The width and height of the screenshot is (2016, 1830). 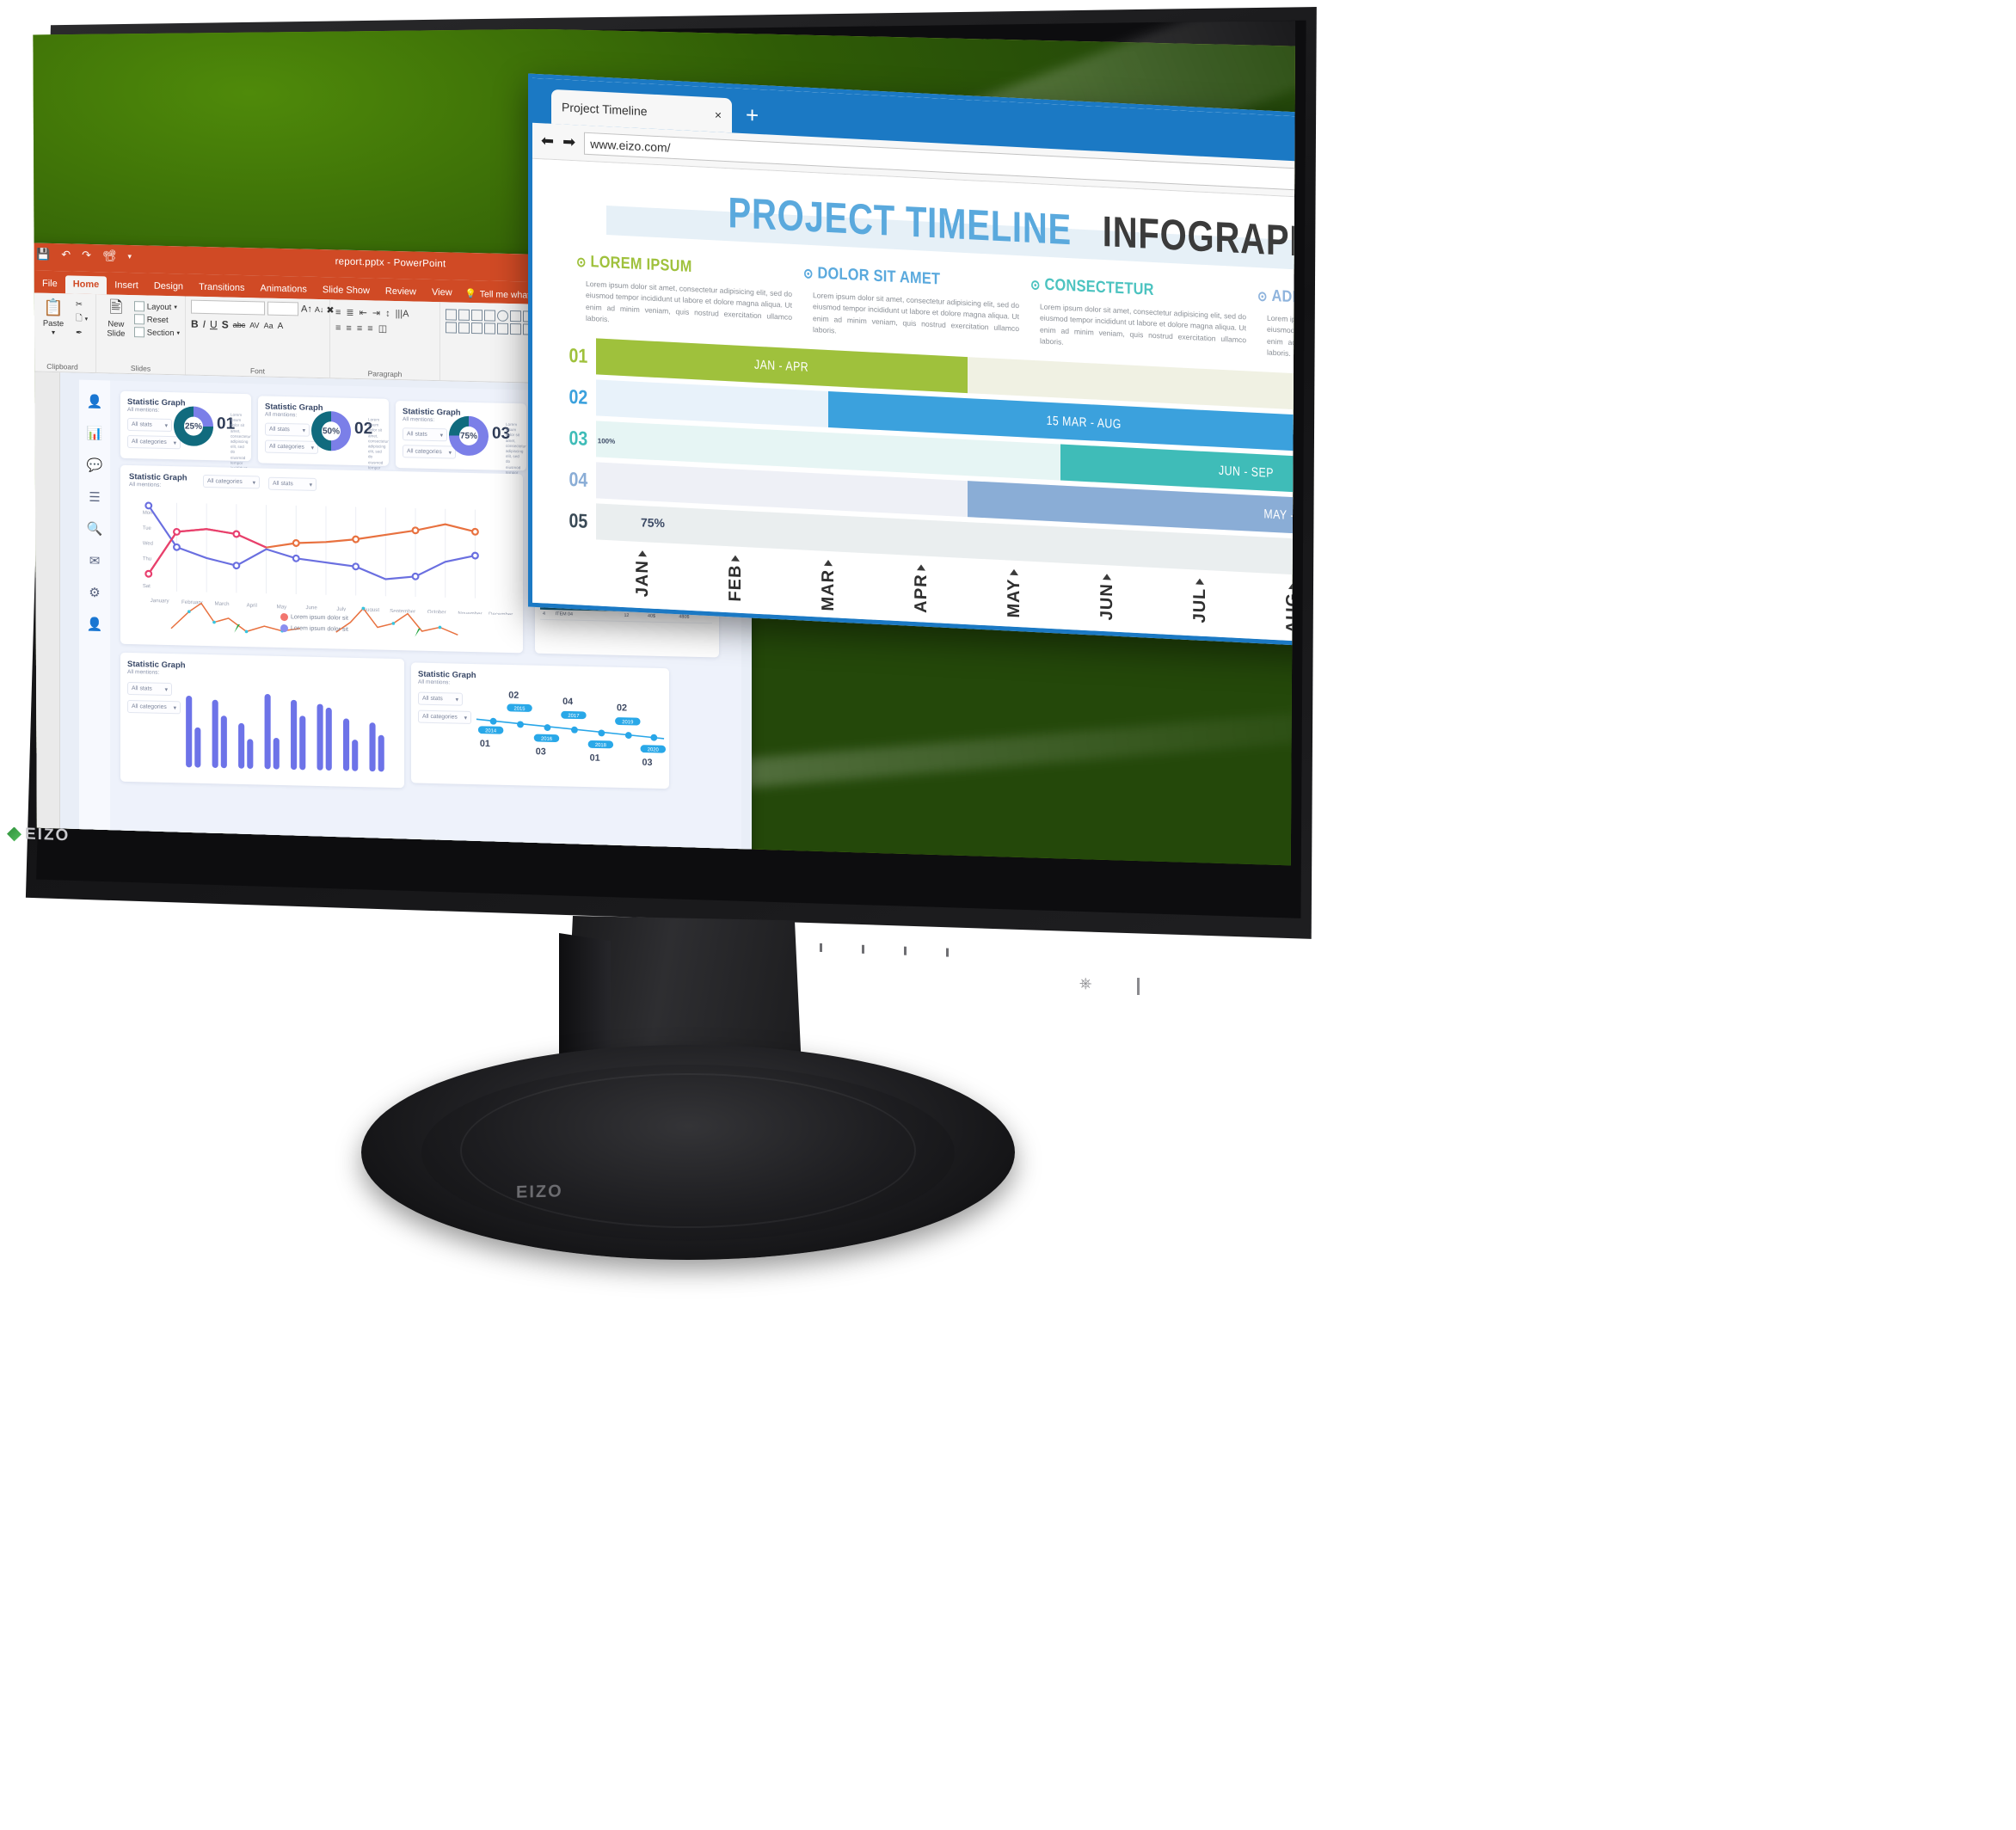 What do you see at coordinates (347, 291) in the screenshot?
I see `tab-slide-show: Slide Show` at bounding box center [347, 291].